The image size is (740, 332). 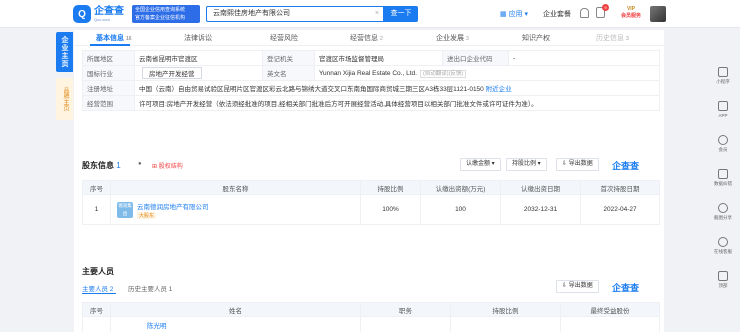 I want to click on shareholder-name-link: 云南德润房地产有限公司, so click(x=173, y=206).